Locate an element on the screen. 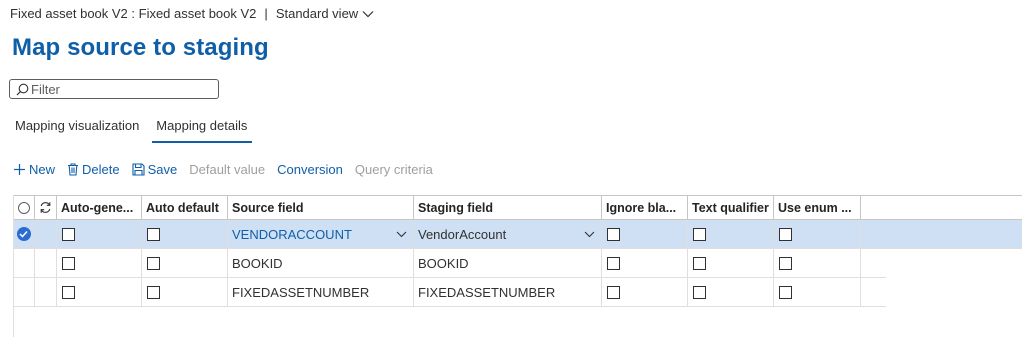 Image resolution: width=1022 pixels, height=337 pixels. breadcrumb: Fixed asset book V2 is located at coordinates (192, 13).